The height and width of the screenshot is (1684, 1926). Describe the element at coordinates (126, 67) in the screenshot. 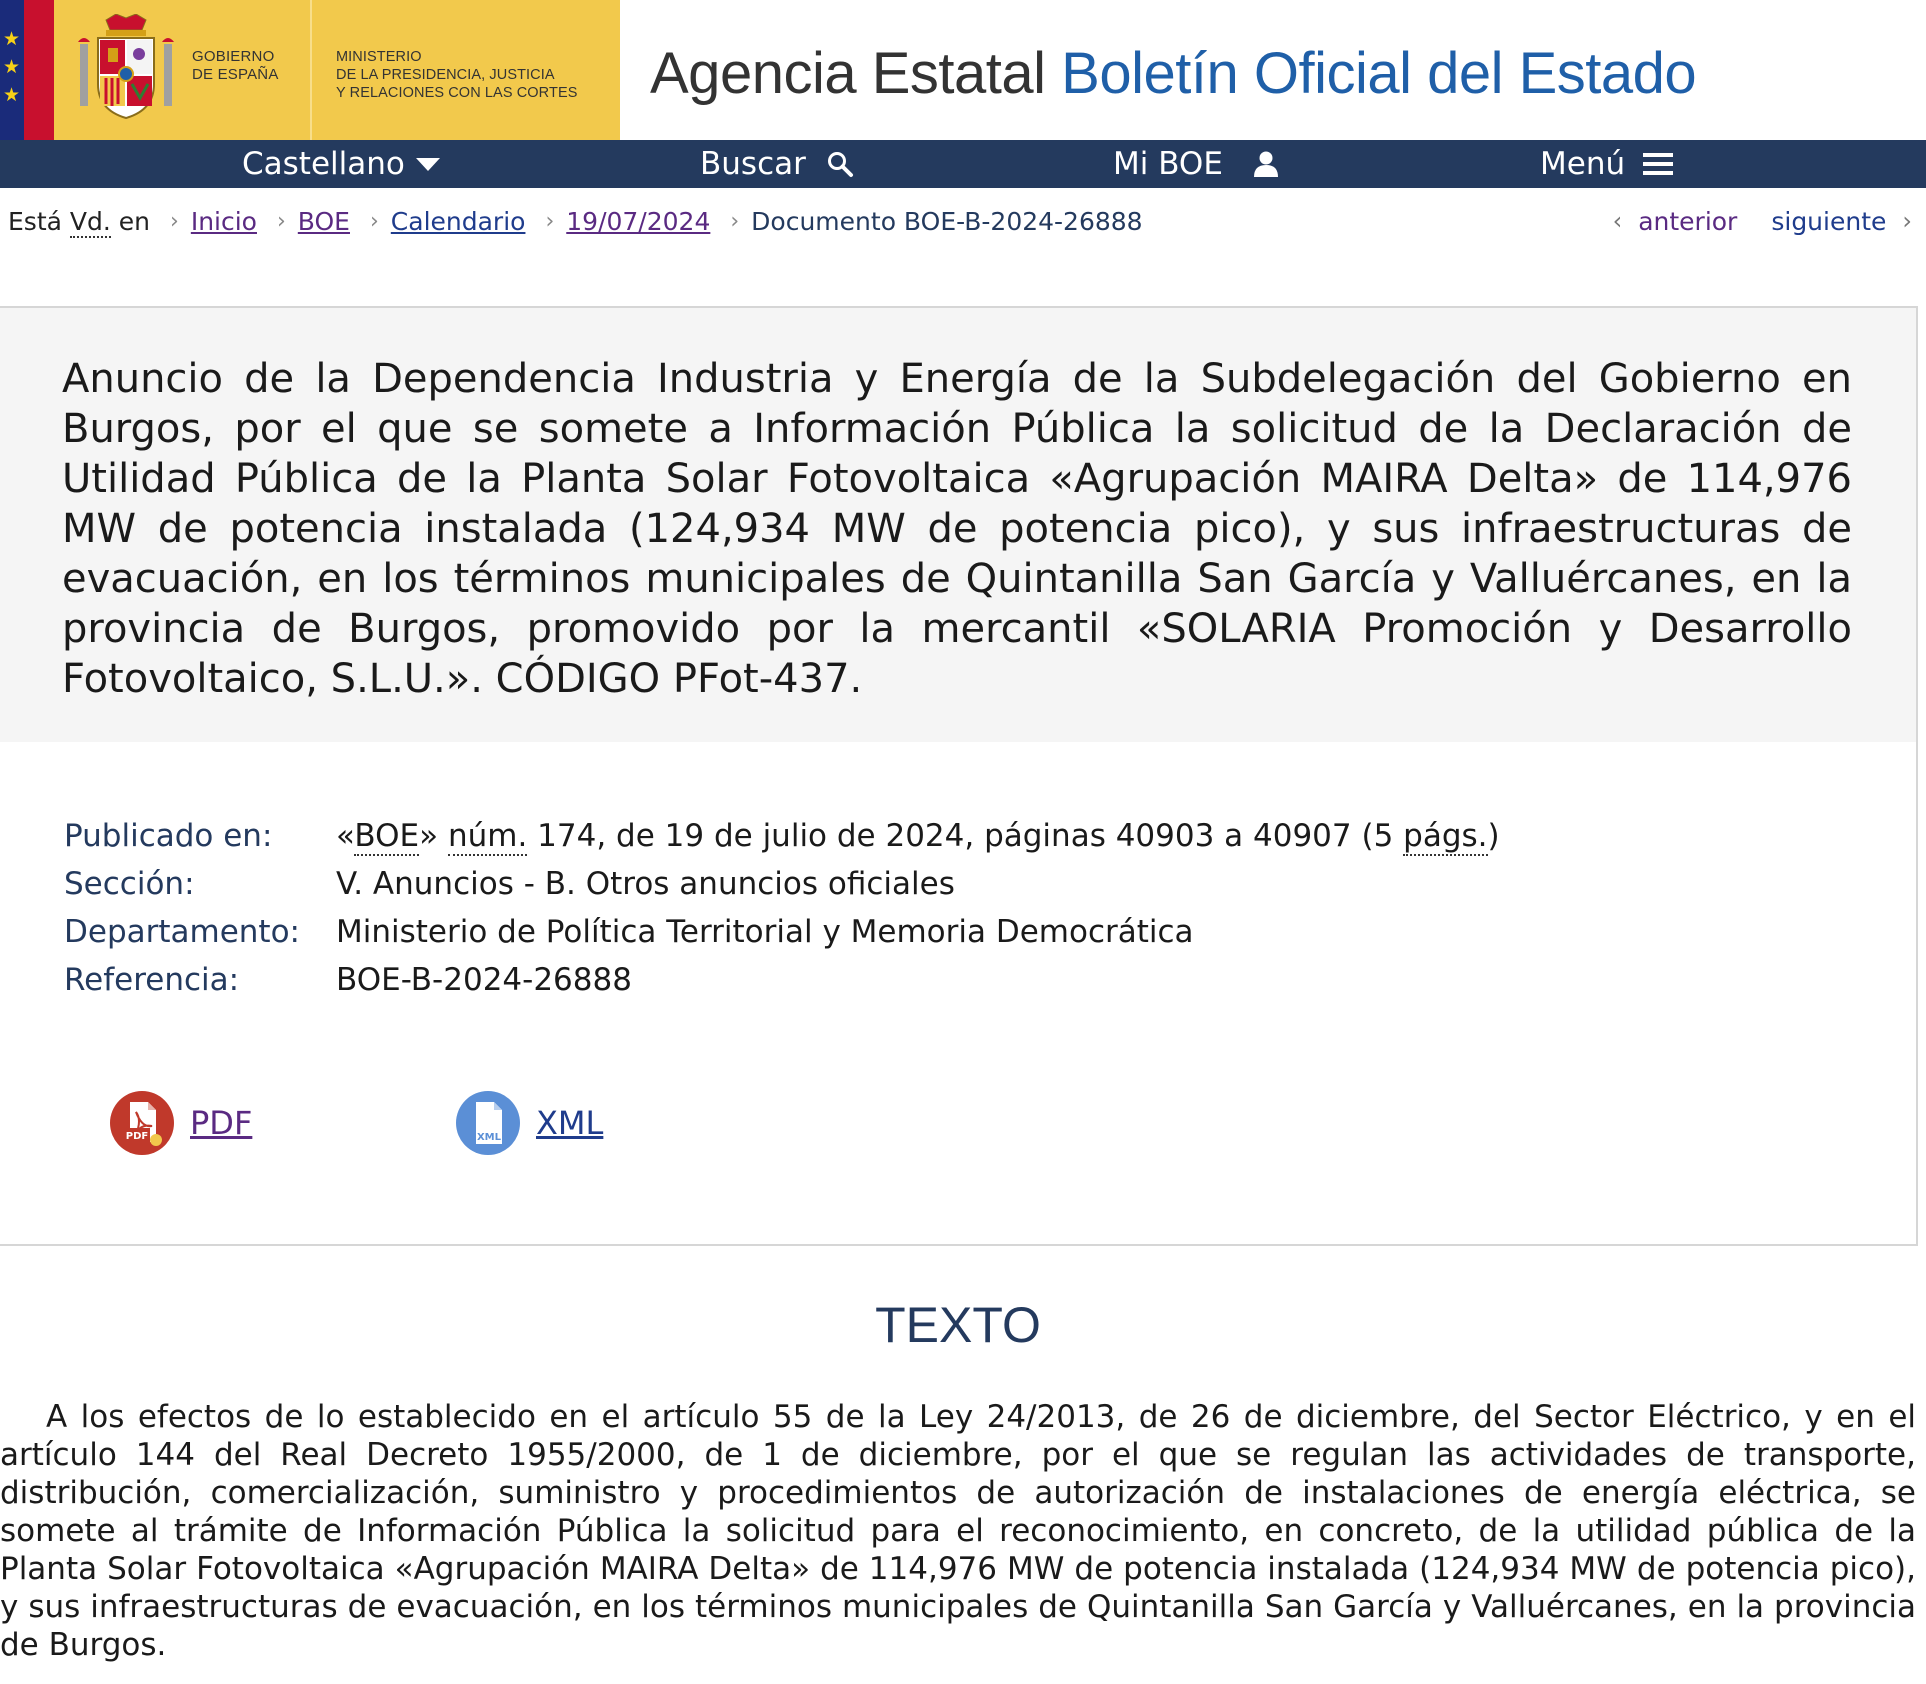

I see `coat-of-arms-icon` at that location.